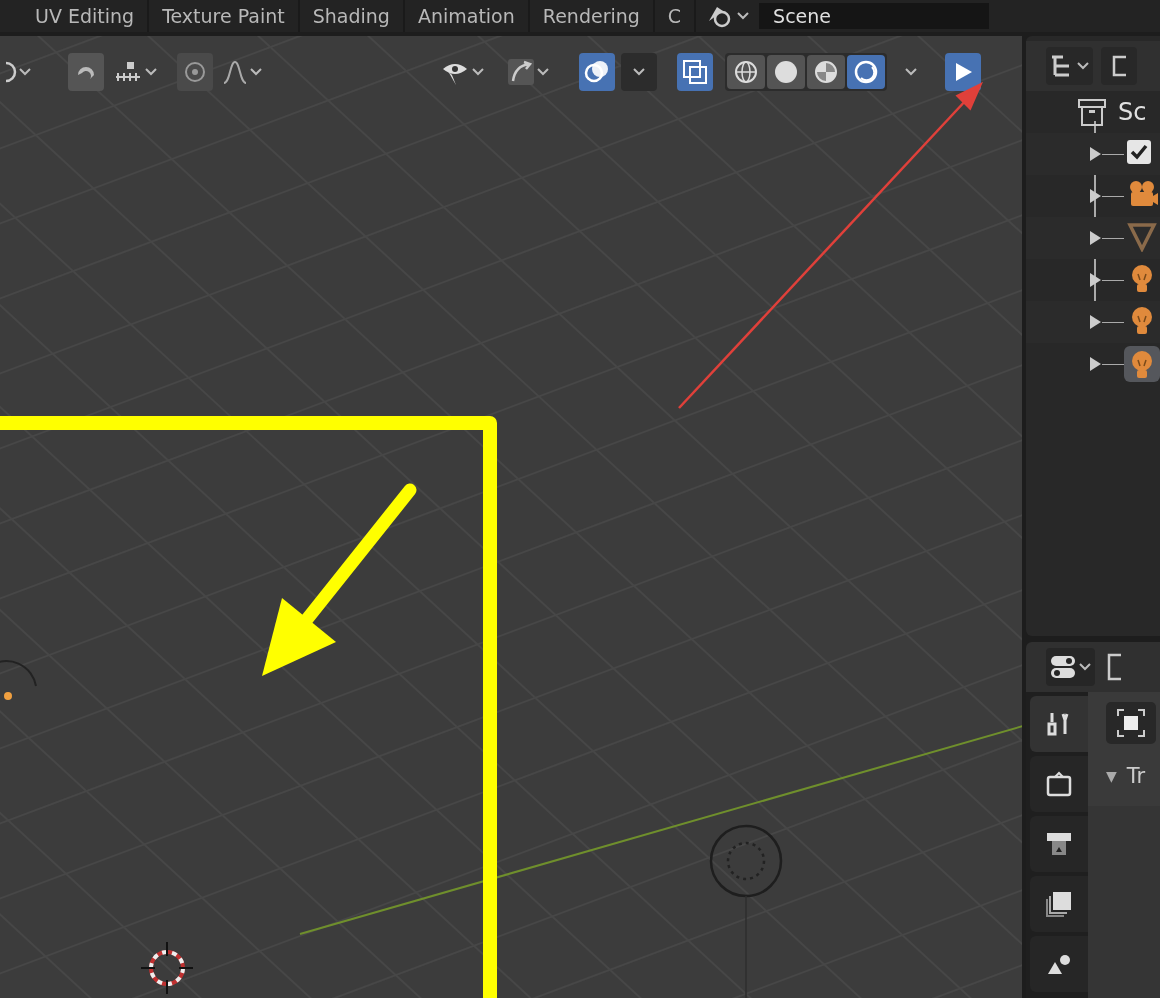 Image resolution: width=1160 pixels, height=998 pixels. What do you see at coordinates (224, 16) in the screenshot?
I see `workspace-tab: Texture Paint` at bounding box center [224, 16].